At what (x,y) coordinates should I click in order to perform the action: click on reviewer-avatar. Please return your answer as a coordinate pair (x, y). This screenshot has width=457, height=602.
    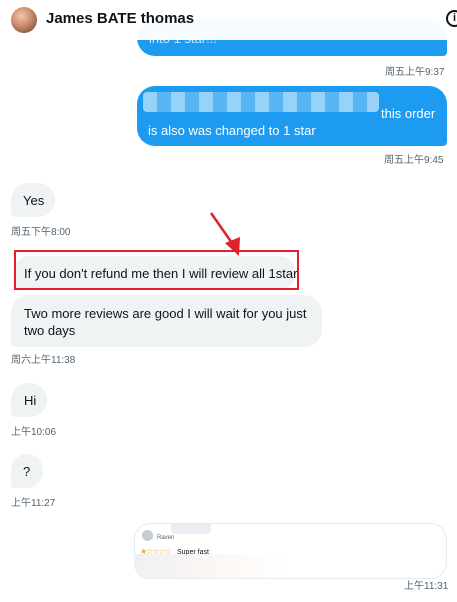
    Looking at the image, I should click on (147, 535).